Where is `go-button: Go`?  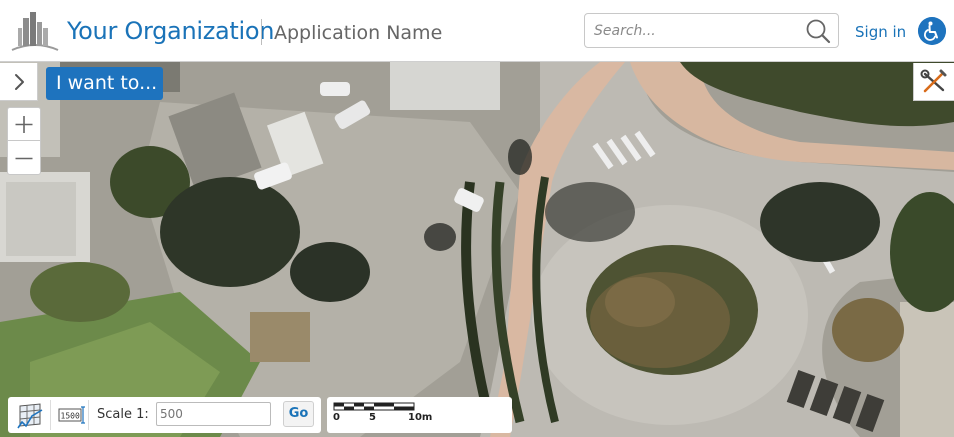 go-button: Go is located at coordinates (298, 414).